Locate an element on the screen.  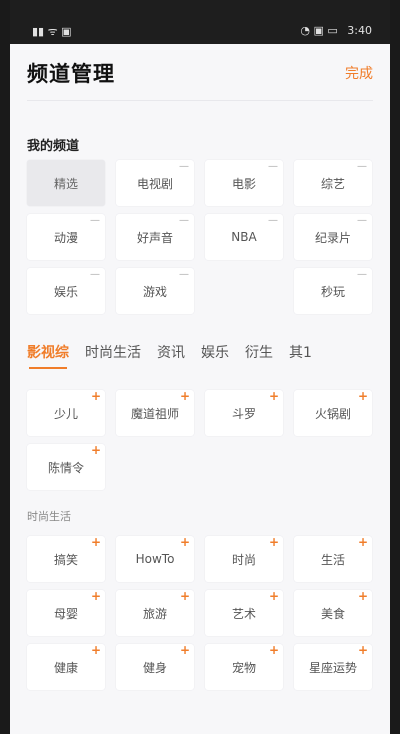
channel-chip: 精选 is located at coordinates (66, 183).